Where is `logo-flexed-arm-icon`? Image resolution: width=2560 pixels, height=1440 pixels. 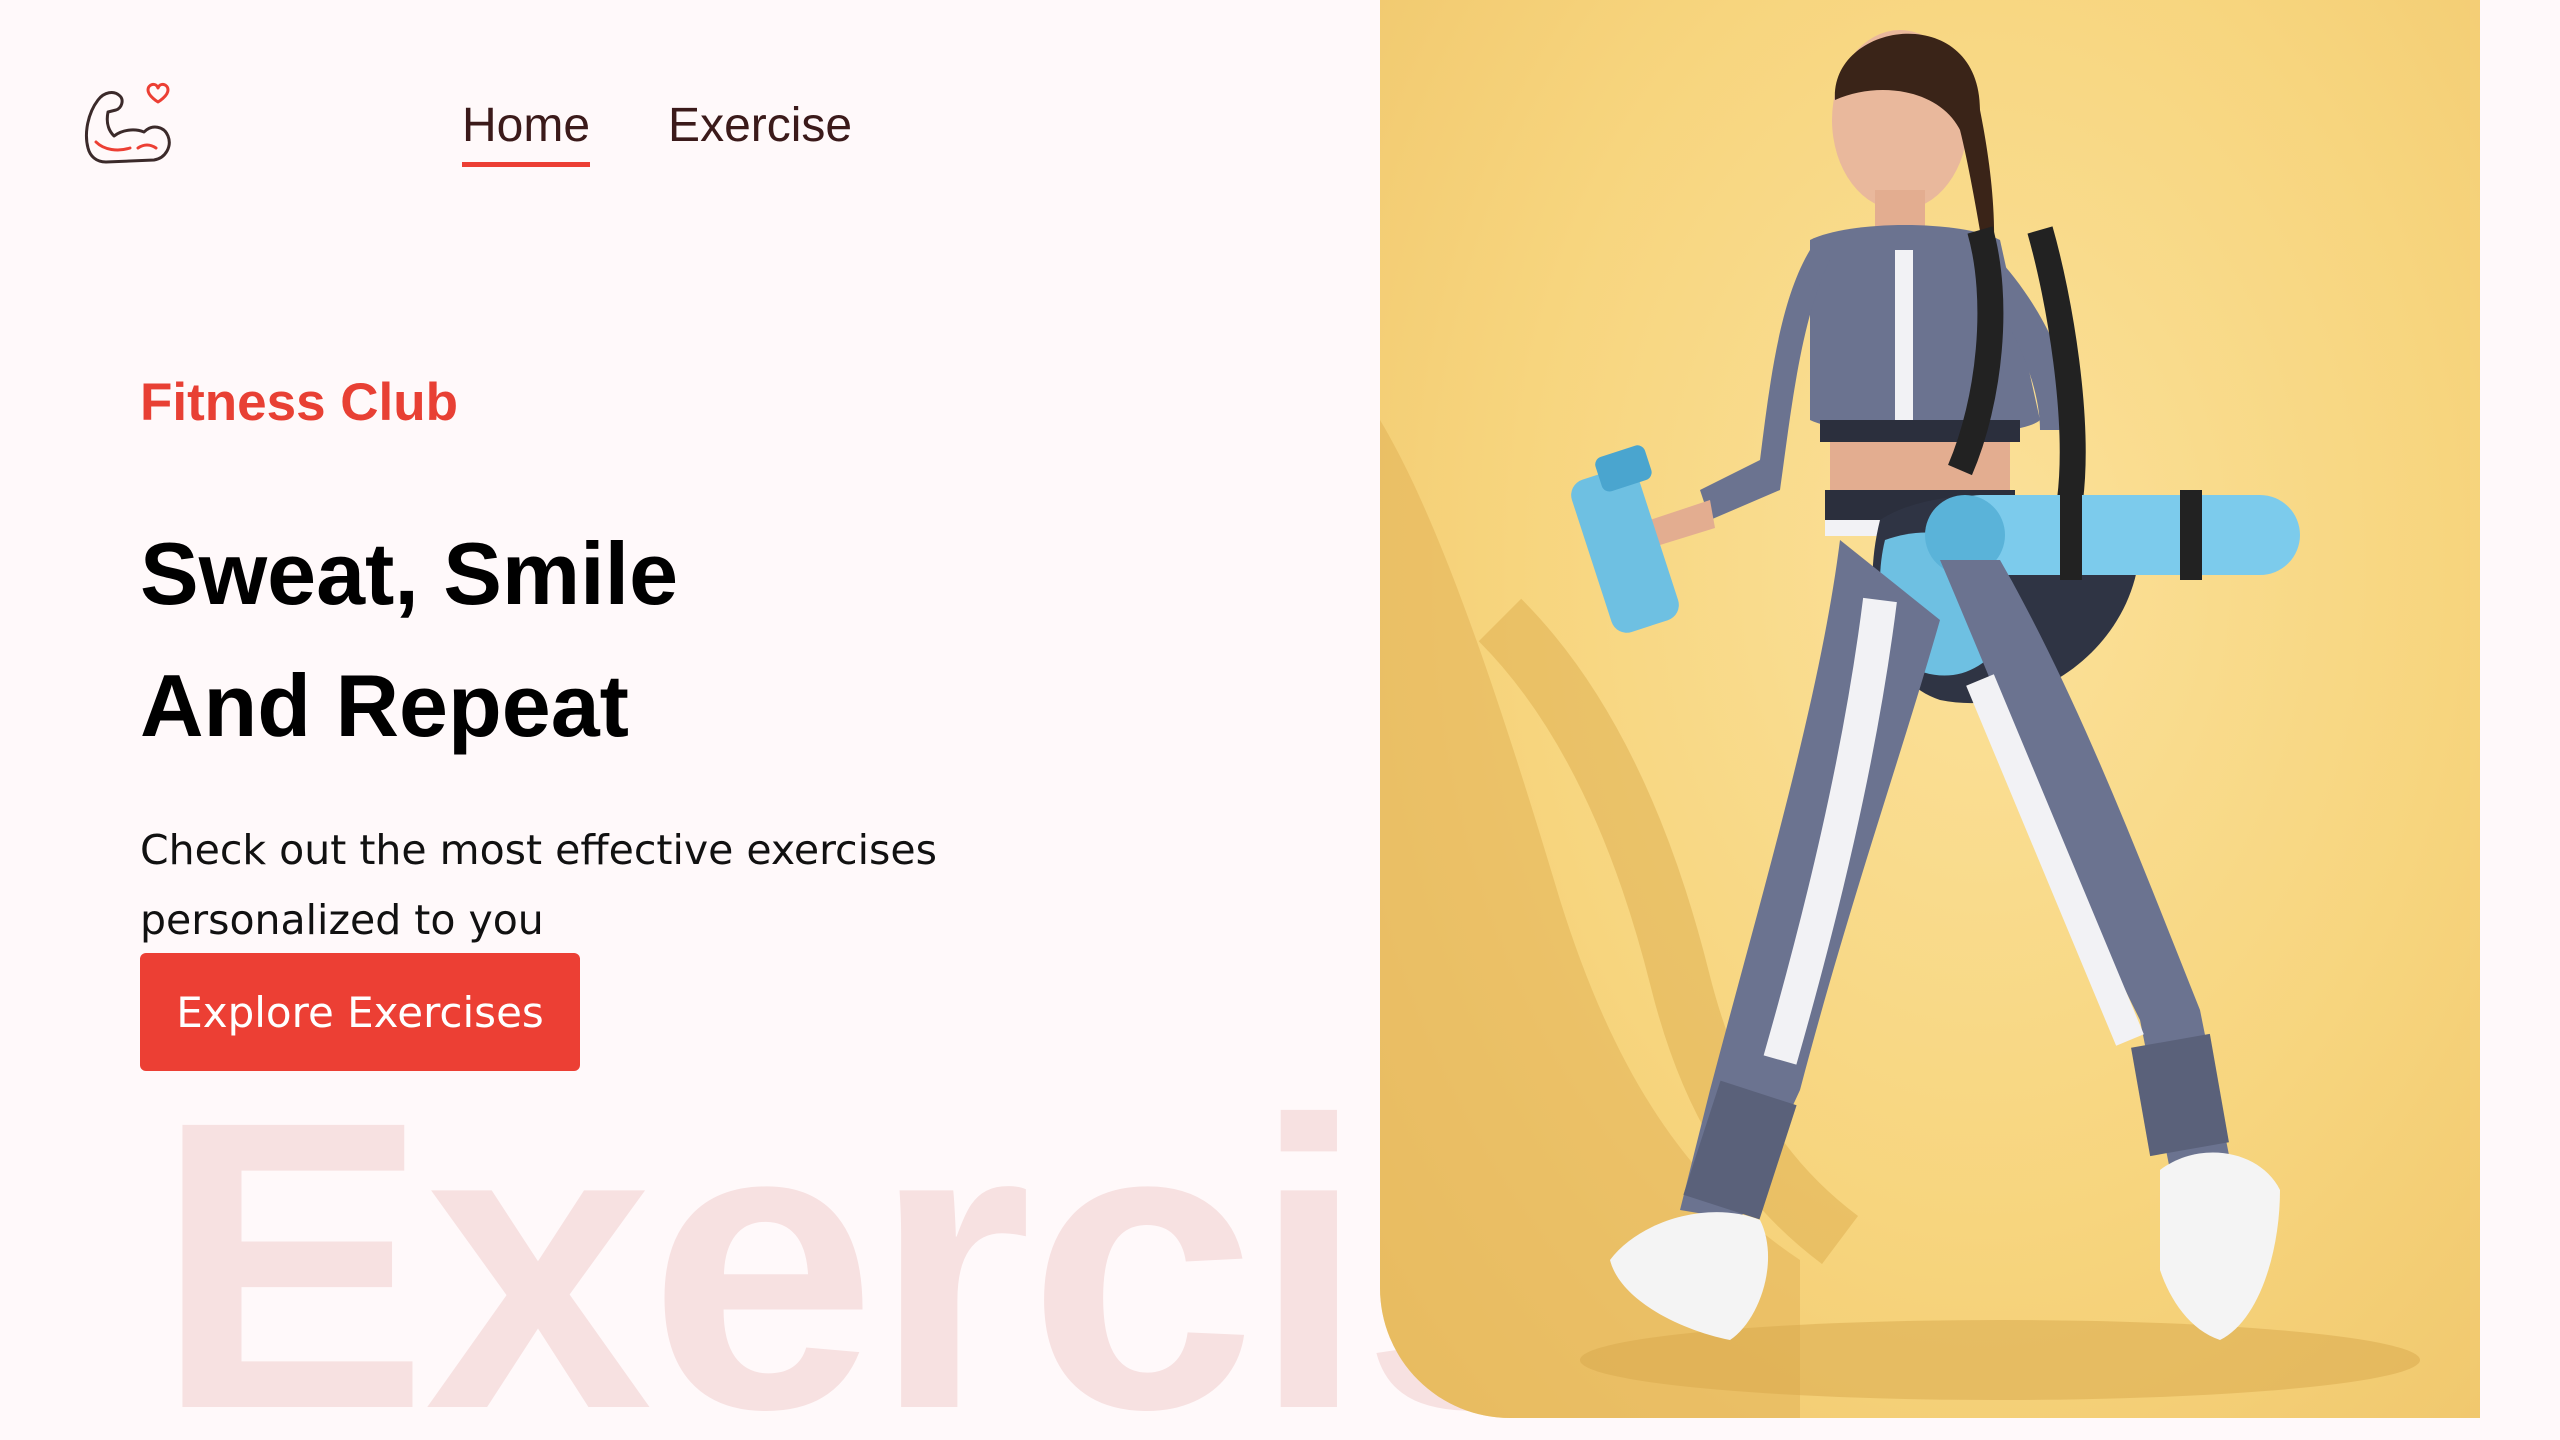
logo-flexed-arm-icon is located at coordinates (128, 128).